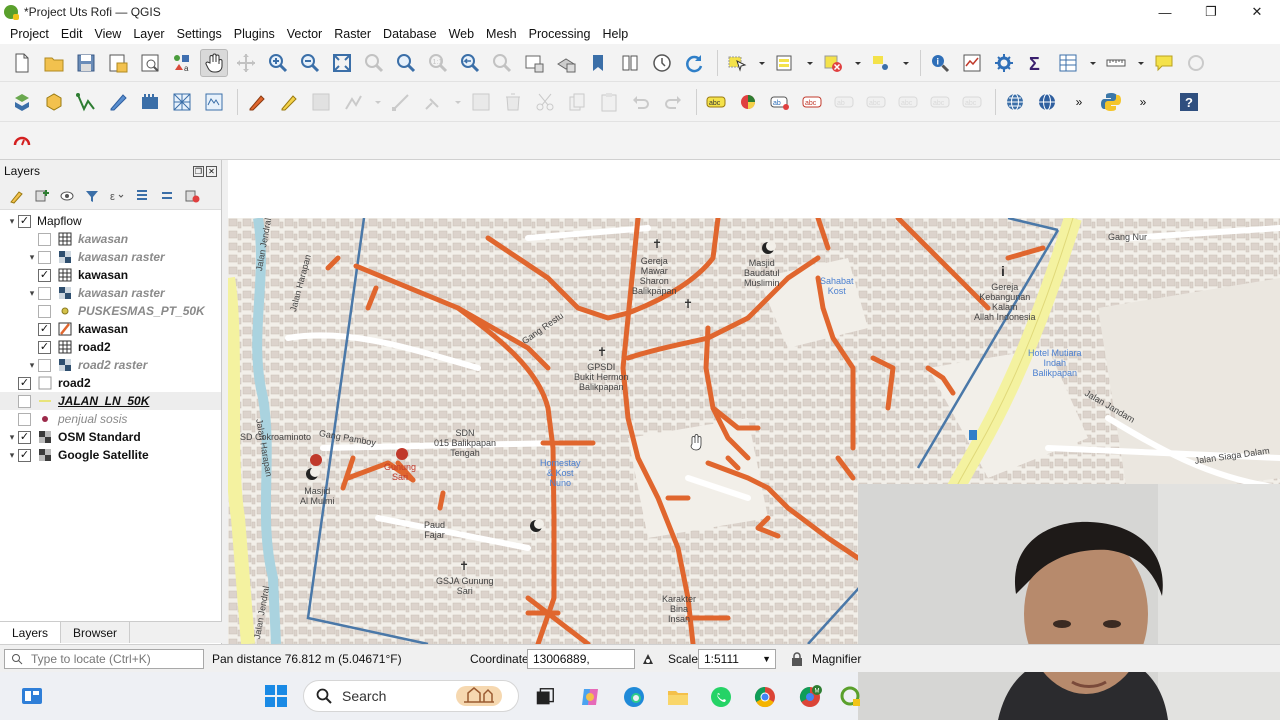 The height and width of the screenshot is (720, 1280). Describe the element at coordinates (118, 63) in the screenshot. I see `save-as-icon` at that location.